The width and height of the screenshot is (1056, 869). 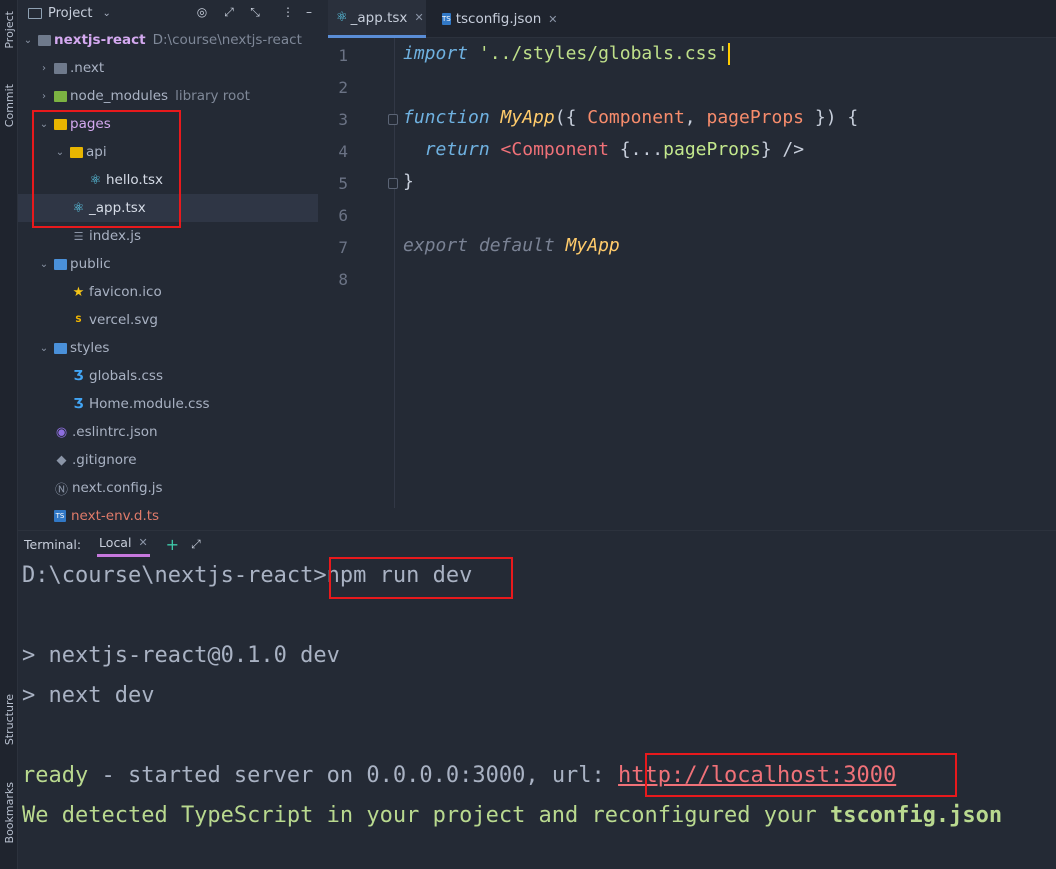 What do you see at coordinates (174, 575) in the screenshot?
I see `terminal-prompt: D:\course\nextjs-react>` at bounding box center [174, 575].